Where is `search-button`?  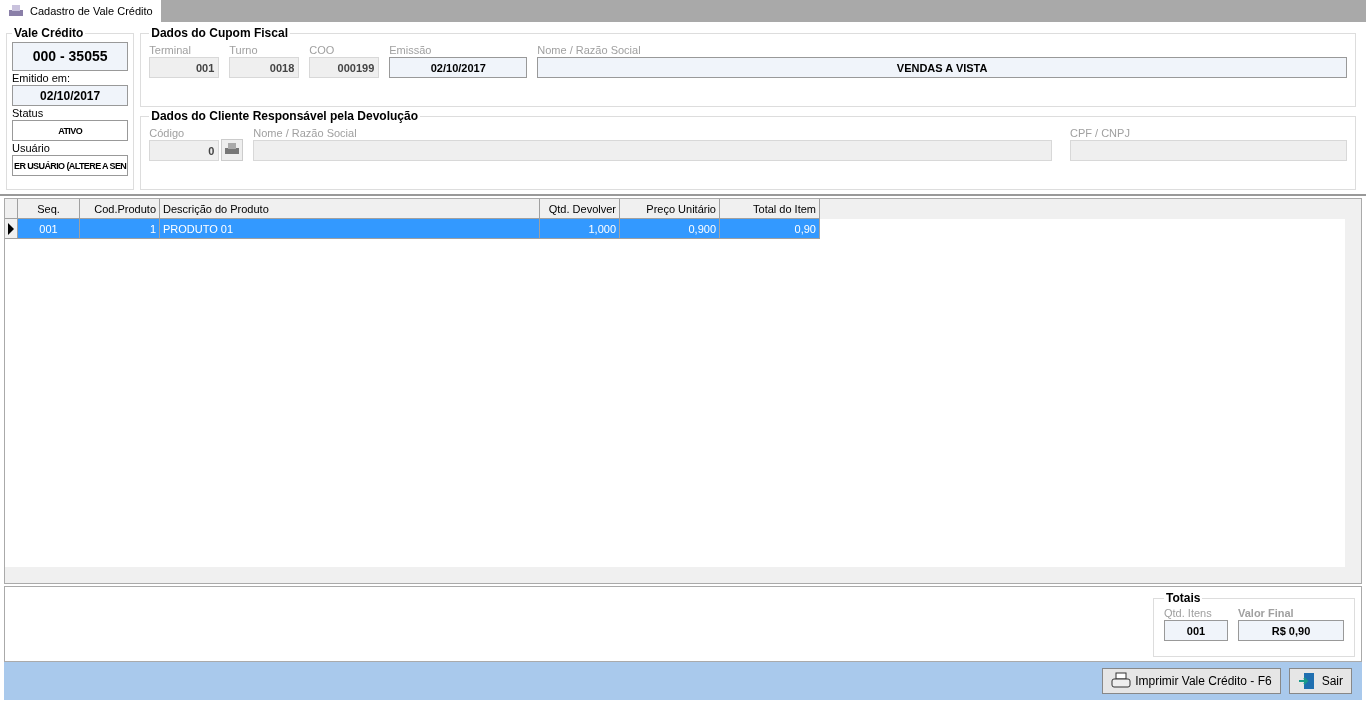 search-button is located at coordinates (232, 150).